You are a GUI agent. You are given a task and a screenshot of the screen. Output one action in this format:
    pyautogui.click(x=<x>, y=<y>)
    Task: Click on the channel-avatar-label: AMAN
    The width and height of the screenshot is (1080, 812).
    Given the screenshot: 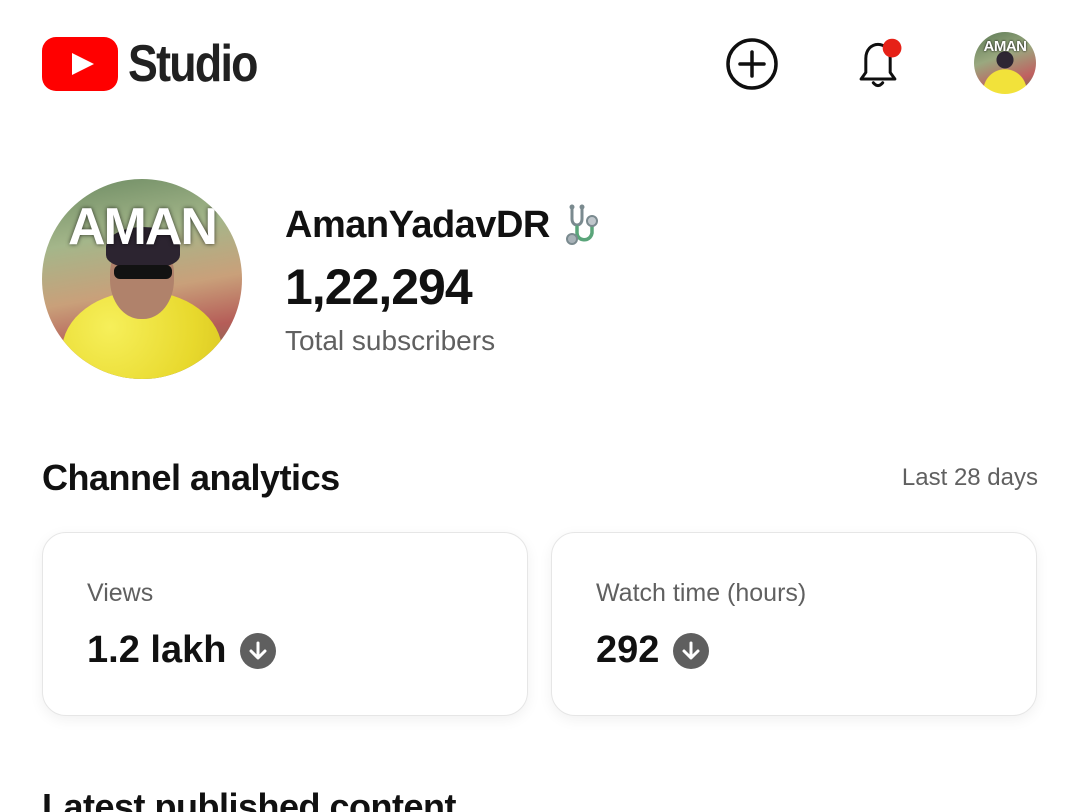 What is the action you would take?
    pyautogui.click(x=143, y=227)
    